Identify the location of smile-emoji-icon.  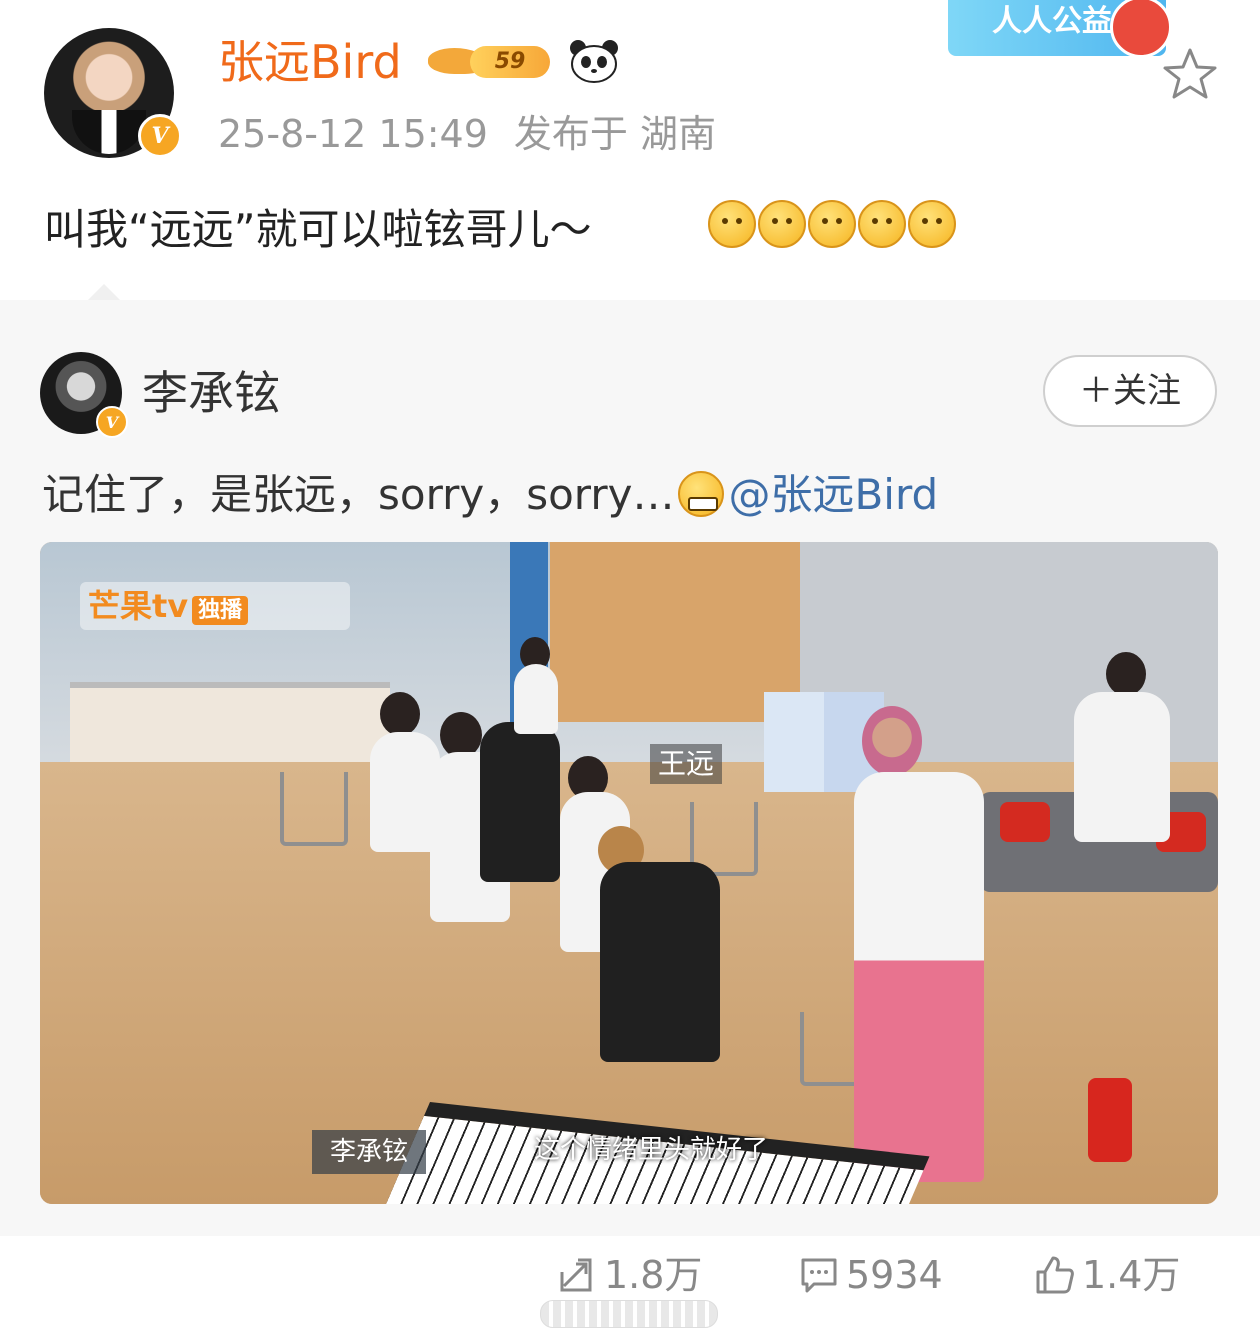
(832, 224).